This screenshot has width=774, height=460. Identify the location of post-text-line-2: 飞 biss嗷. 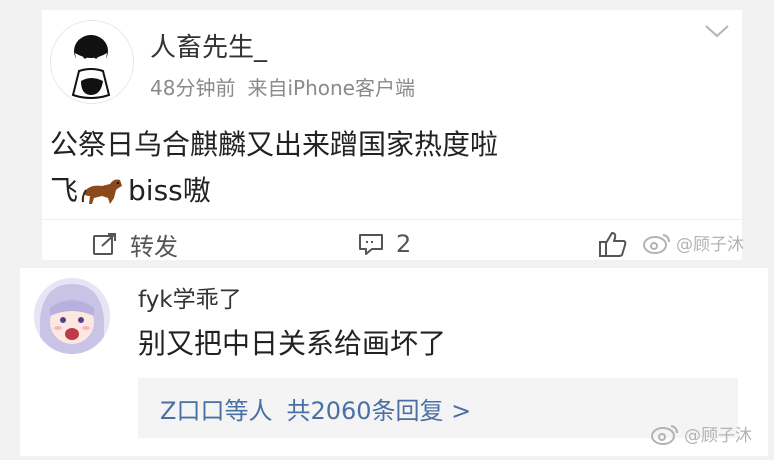
(274, 191).